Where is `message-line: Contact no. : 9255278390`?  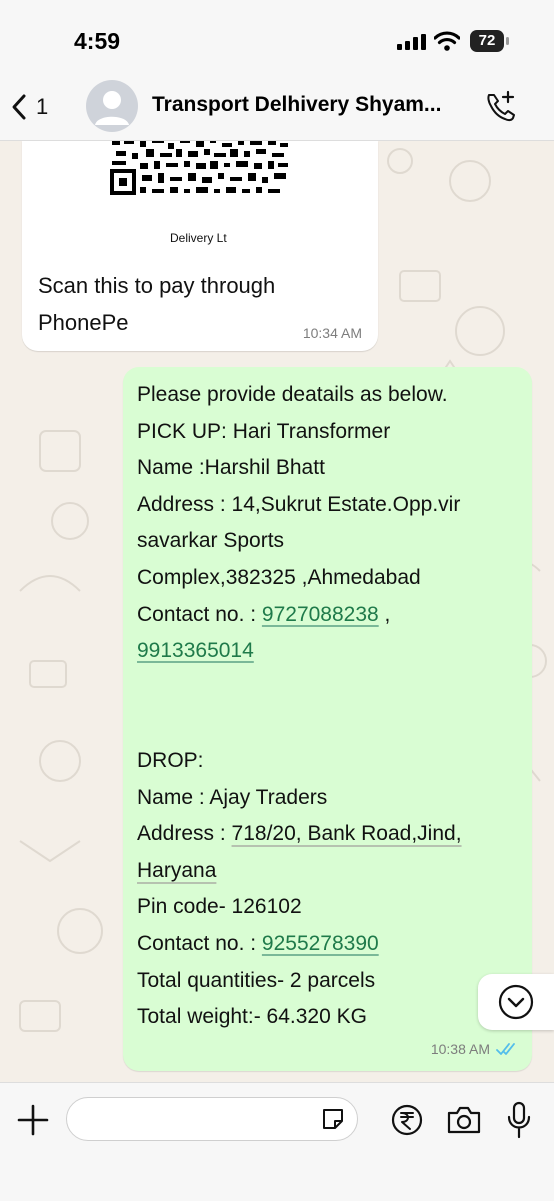
message-line: Contact no. : 9255278390 is located at coordinates (327, 944).